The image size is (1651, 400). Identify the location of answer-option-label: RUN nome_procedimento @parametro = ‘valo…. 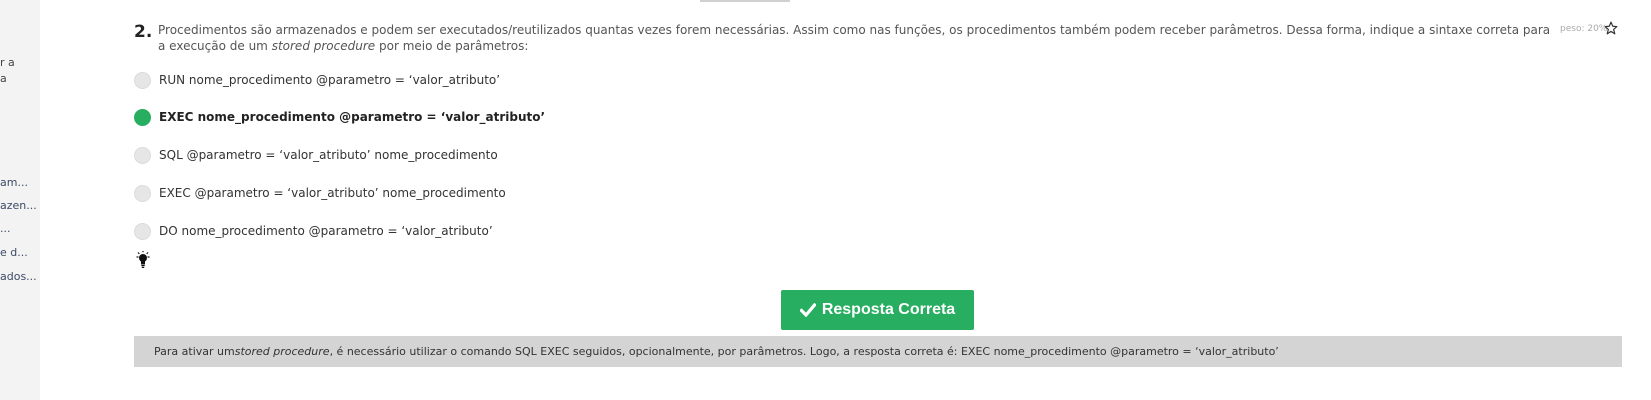
(330, 80).